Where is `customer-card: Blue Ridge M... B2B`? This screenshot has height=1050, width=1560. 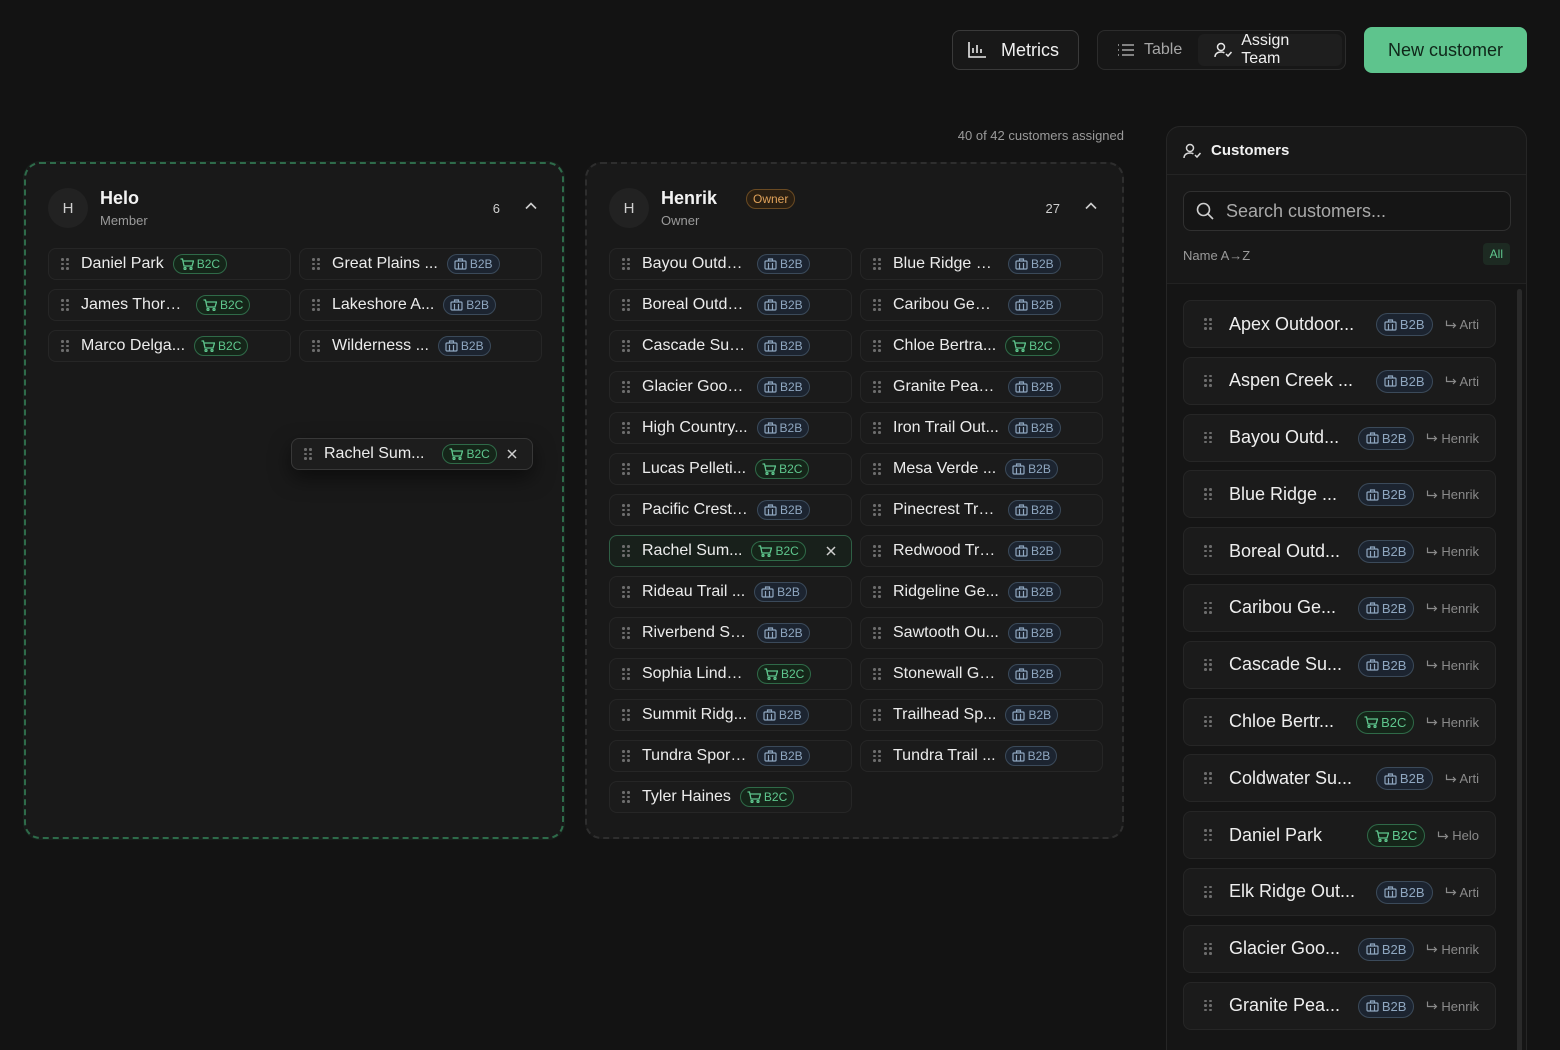
customer-card: Blue Ridge M... B2B is located at coordinates (981, 264).